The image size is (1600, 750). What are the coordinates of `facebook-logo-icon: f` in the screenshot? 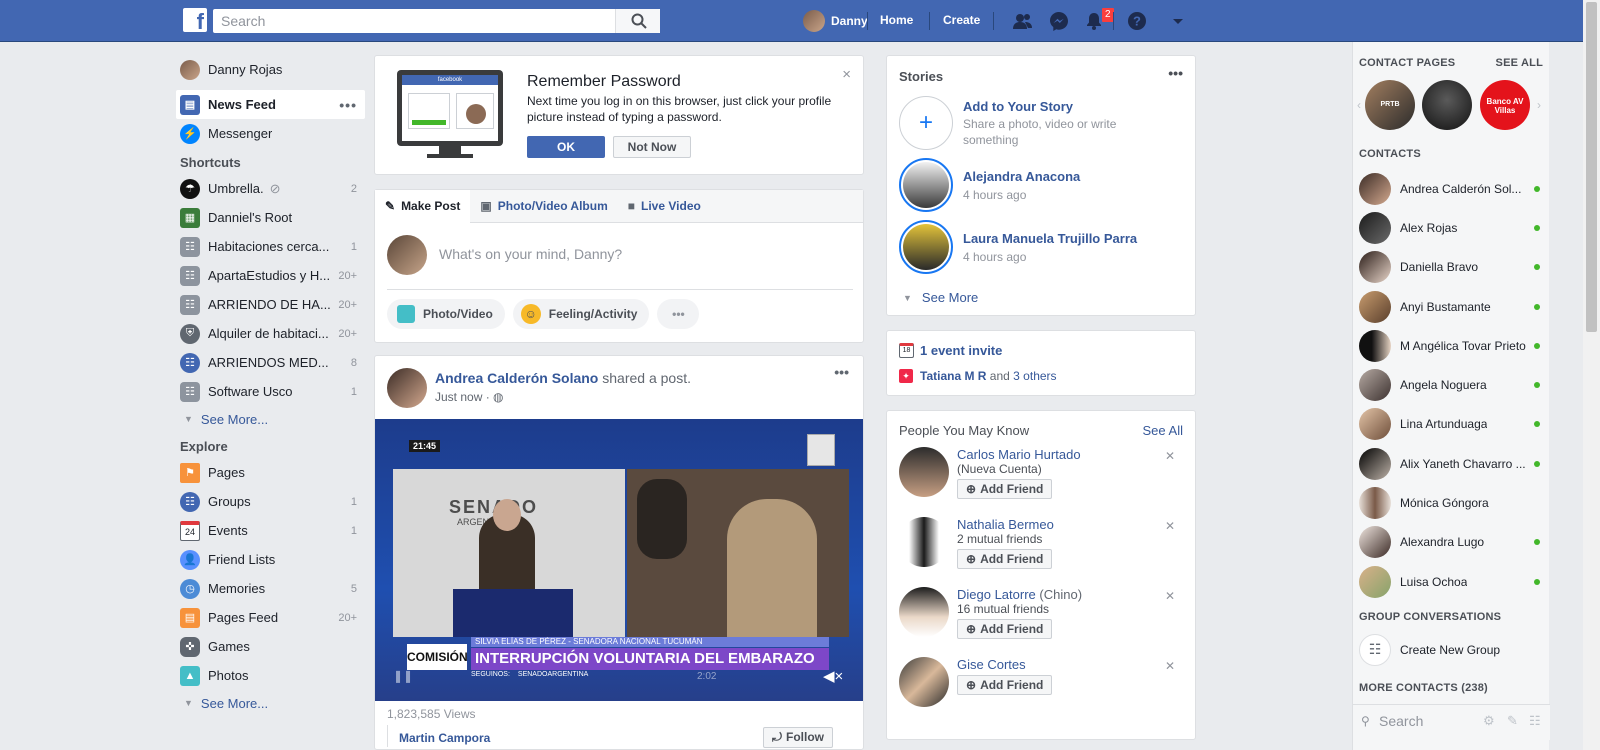 It's located at (195, 21).